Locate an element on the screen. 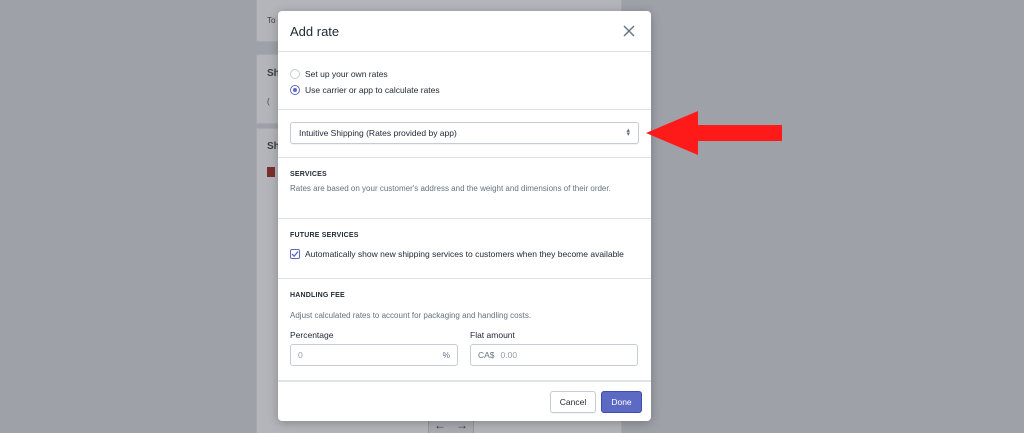 This screenshot has width=1024, height=433. checkmark-icon is located at coordinates (295, 254).